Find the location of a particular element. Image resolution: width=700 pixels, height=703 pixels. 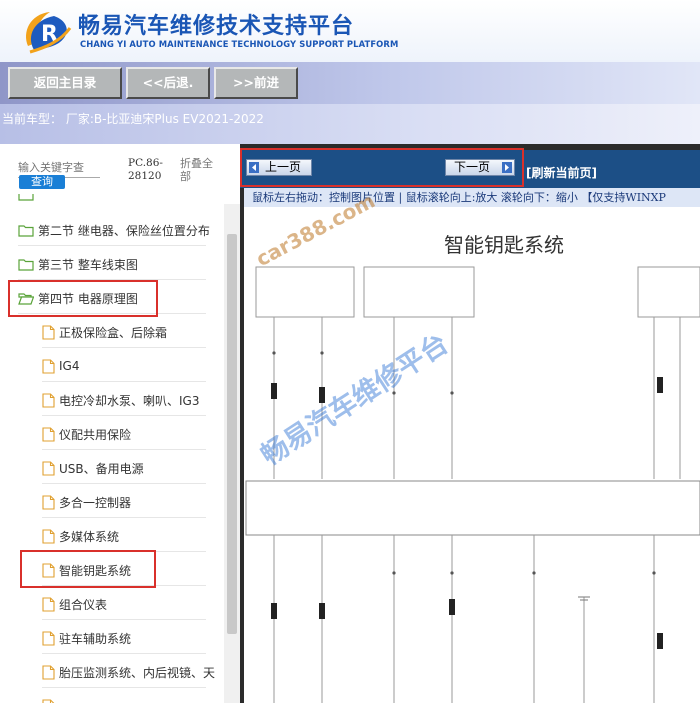

back-button: <<后退. is located at coordinates (168, 83).